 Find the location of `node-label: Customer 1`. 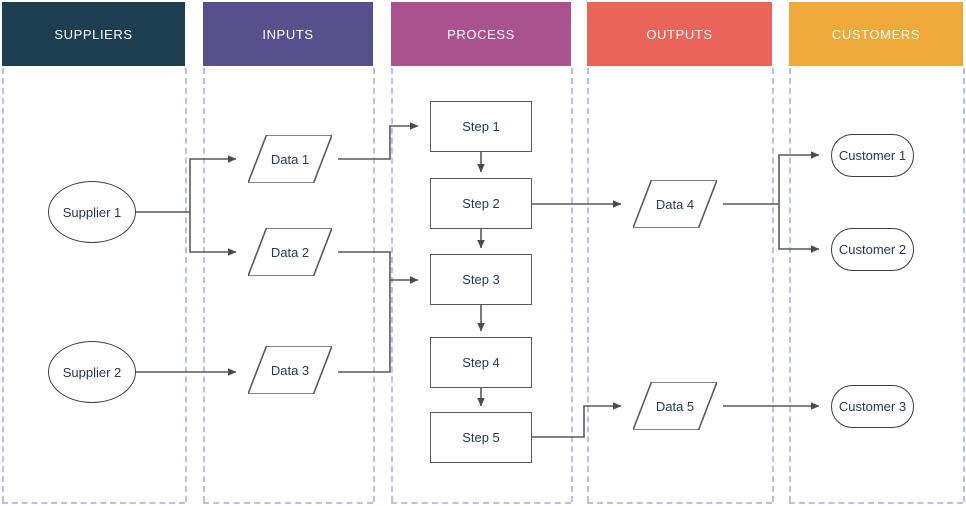

node-label: Customer 1 is located at coordinates (872, 155).